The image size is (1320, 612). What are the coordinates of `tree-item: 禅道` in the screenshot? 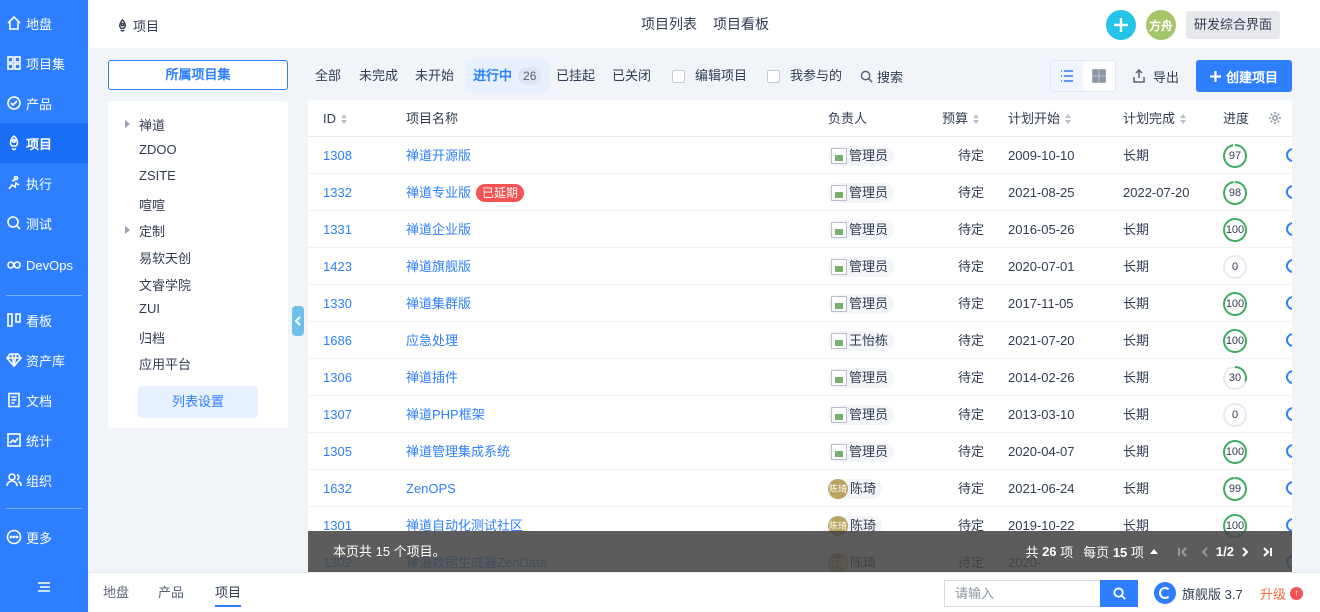 It's located at (152, 124).